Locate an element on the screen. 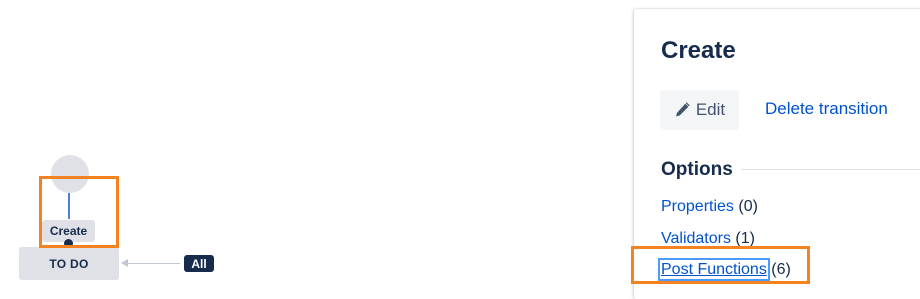 Image resolution: width=920 pixels, height=299 pixels. all-transition-arrow-line is located at coordinates (153, 263).